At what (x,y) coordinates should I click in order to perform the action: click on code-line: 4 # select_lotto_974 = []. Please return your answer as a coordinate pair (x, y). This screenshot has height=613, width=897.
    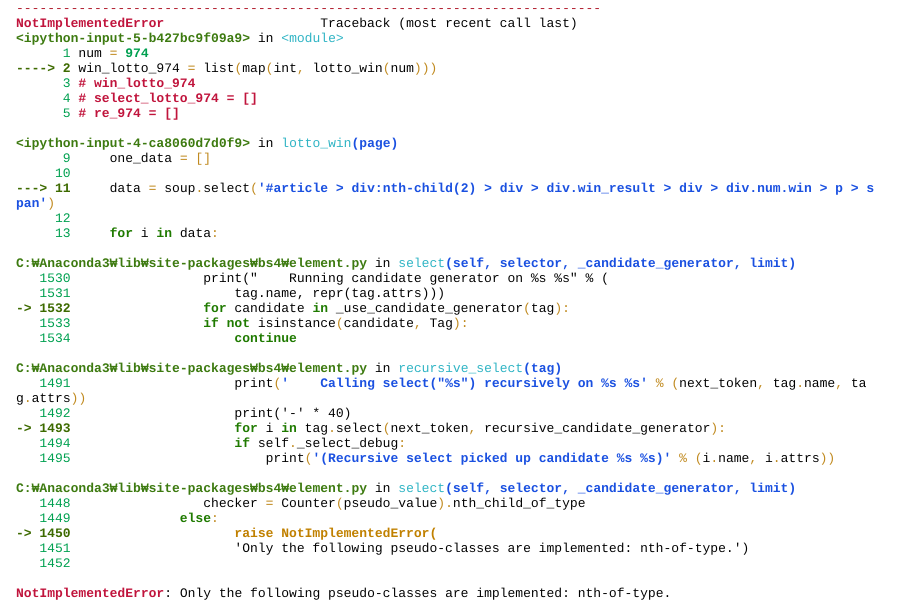
    Looking at the image, I should click on (160, 98).